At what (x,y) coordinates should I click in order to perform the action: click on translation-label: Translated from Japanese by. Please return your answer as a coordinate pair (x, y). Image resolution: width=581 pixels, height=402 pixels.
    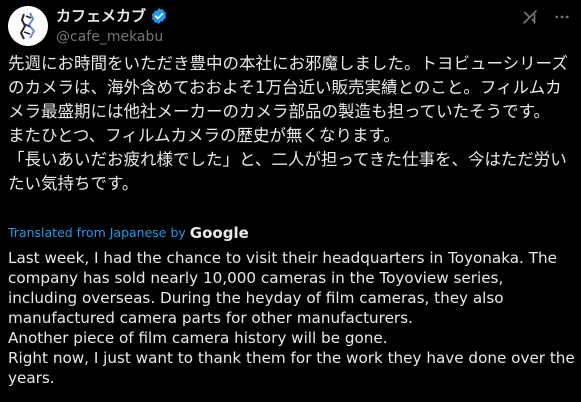
    Looking at the image, I should click on (97, 232).